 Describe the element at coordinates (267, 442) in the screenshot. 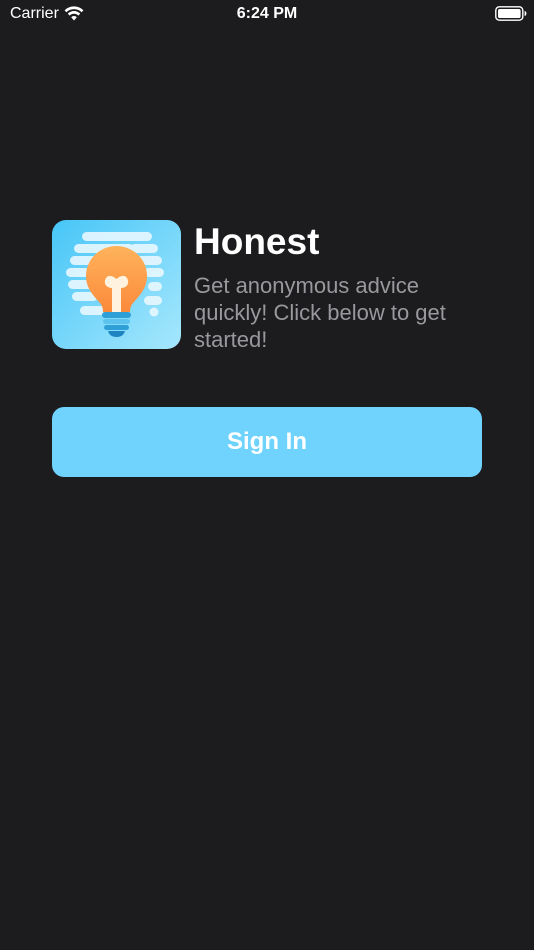

I see `sign-in-button: Sign In` at that location.